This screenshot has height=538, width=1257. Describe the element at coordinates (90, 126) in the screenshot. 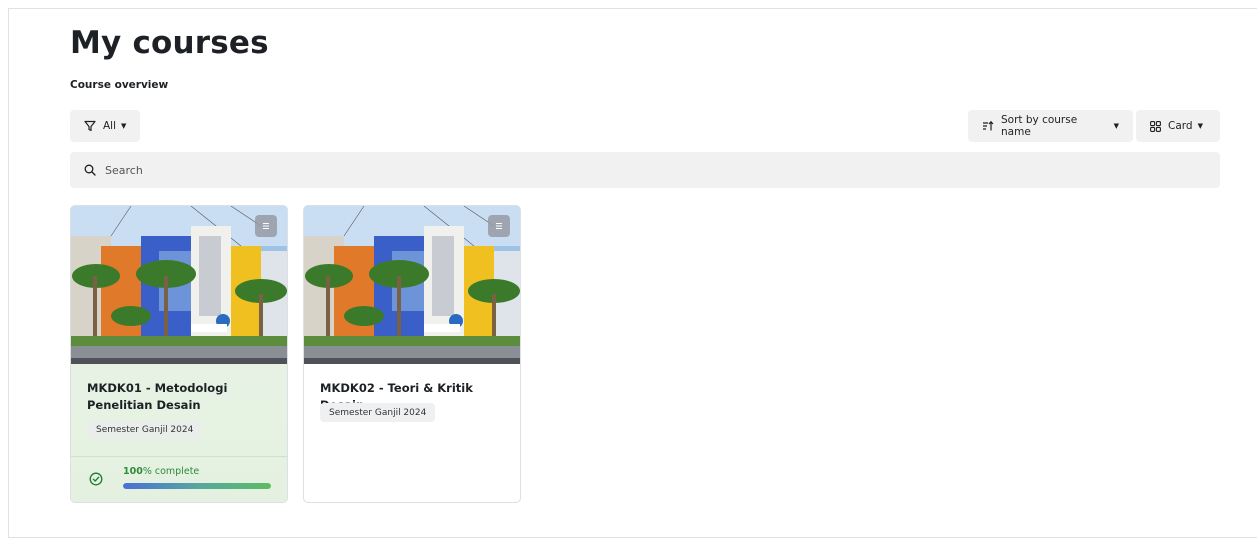

I see `funnel-icon` at that location.